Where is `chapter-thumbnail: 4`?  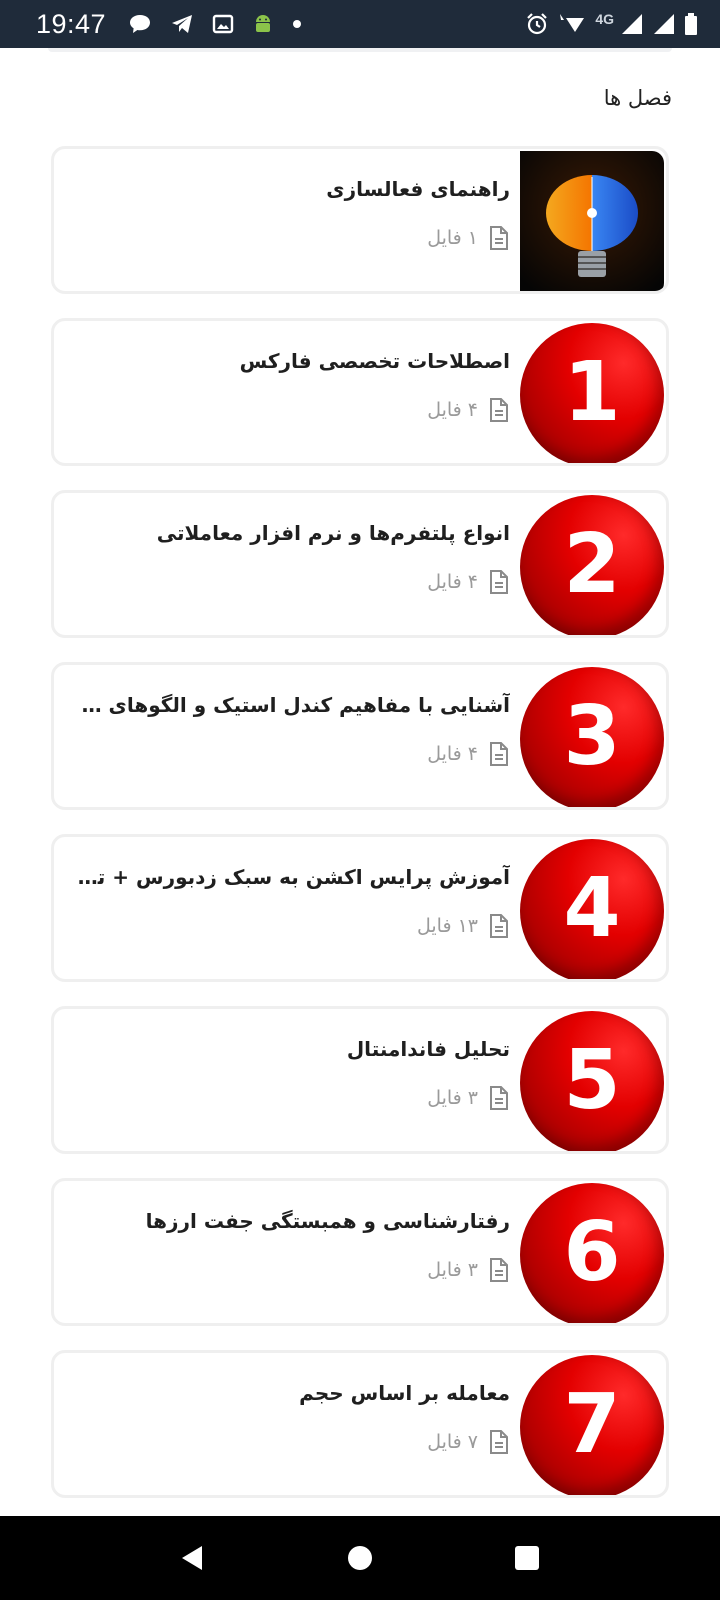 chapter-thumbnail: 4 is located at coordinates (592, 909).